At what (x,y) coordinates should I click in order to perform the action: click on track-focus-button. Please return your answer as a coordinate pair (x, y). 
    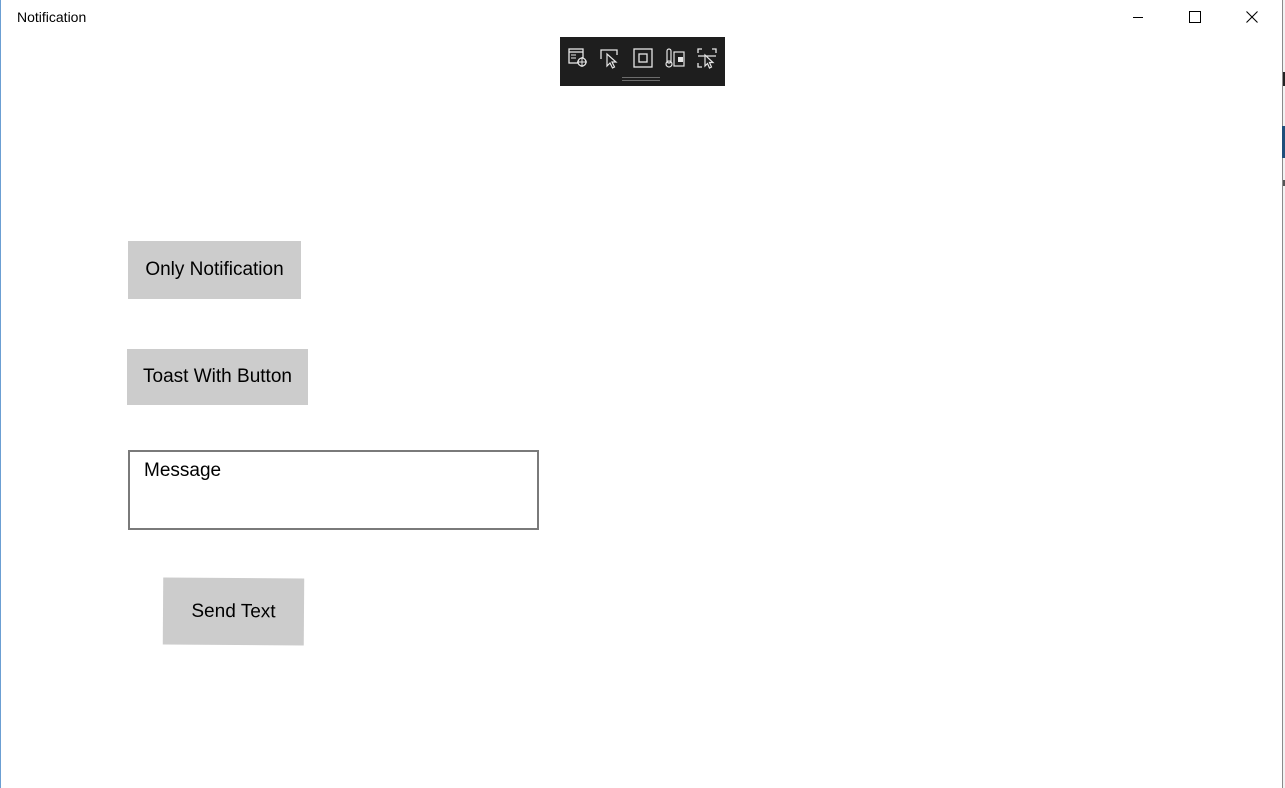
    Looking at the image, I should click on (675, 58).